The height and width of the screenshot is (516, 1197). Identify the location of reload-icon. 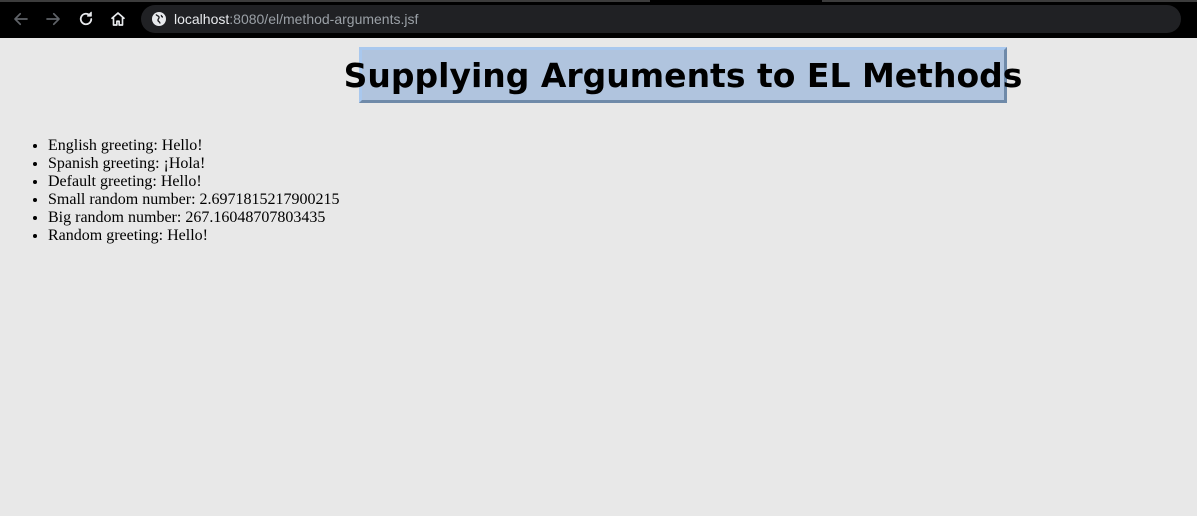
(86, 18).